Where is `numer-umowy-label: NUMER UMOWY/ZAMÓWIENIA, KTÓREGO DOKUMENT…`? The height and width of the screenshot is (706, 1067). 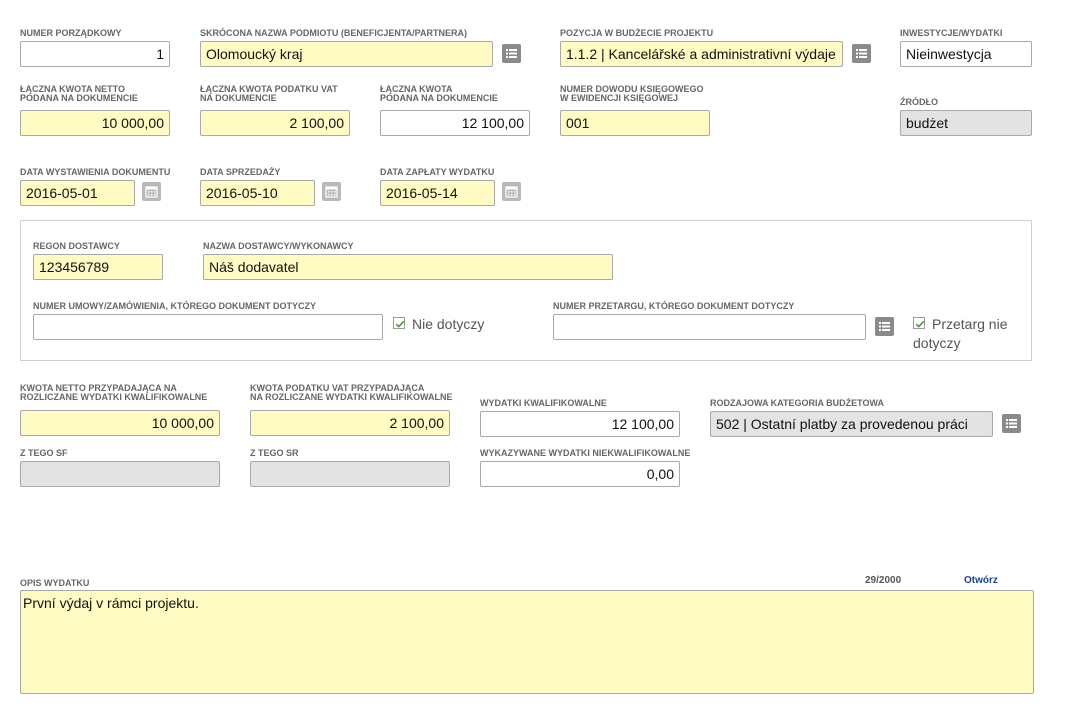 numer-umowy-label: NUMER UMOWY/ZAMÓWIENIA, KTÓREGO DOKUMENT… is located at coordinates (174, 306).